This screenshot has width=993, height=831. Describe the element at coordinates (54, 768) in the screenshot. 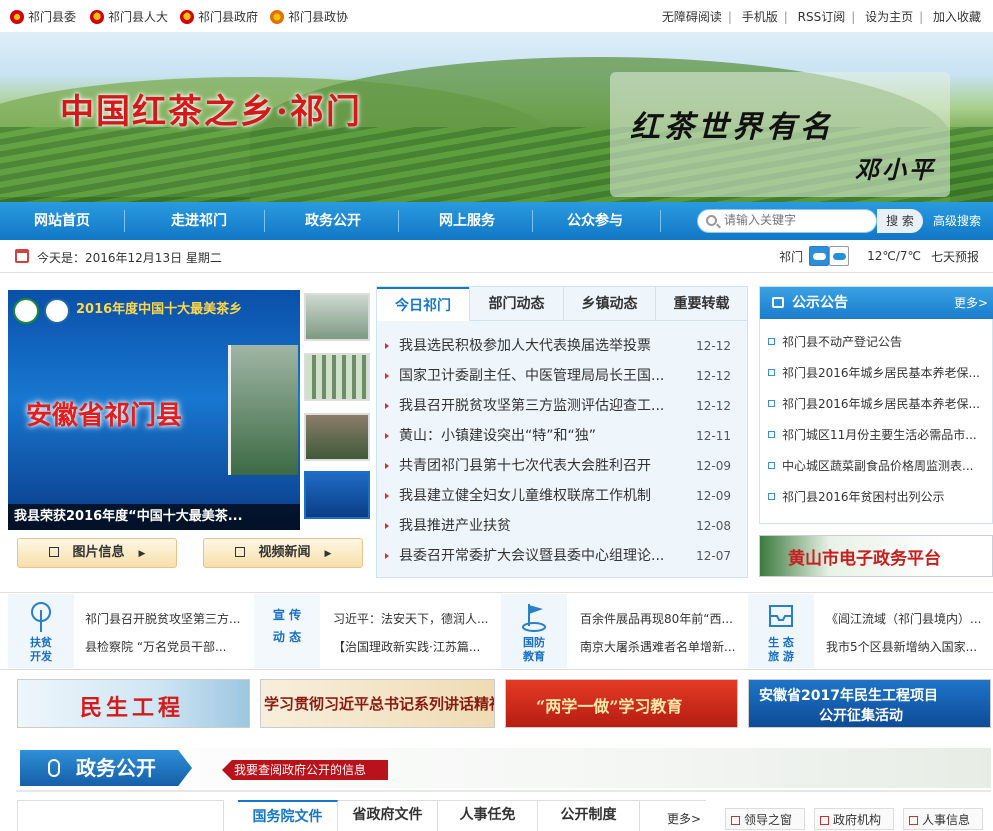

I see `microphone-icon` at that location.